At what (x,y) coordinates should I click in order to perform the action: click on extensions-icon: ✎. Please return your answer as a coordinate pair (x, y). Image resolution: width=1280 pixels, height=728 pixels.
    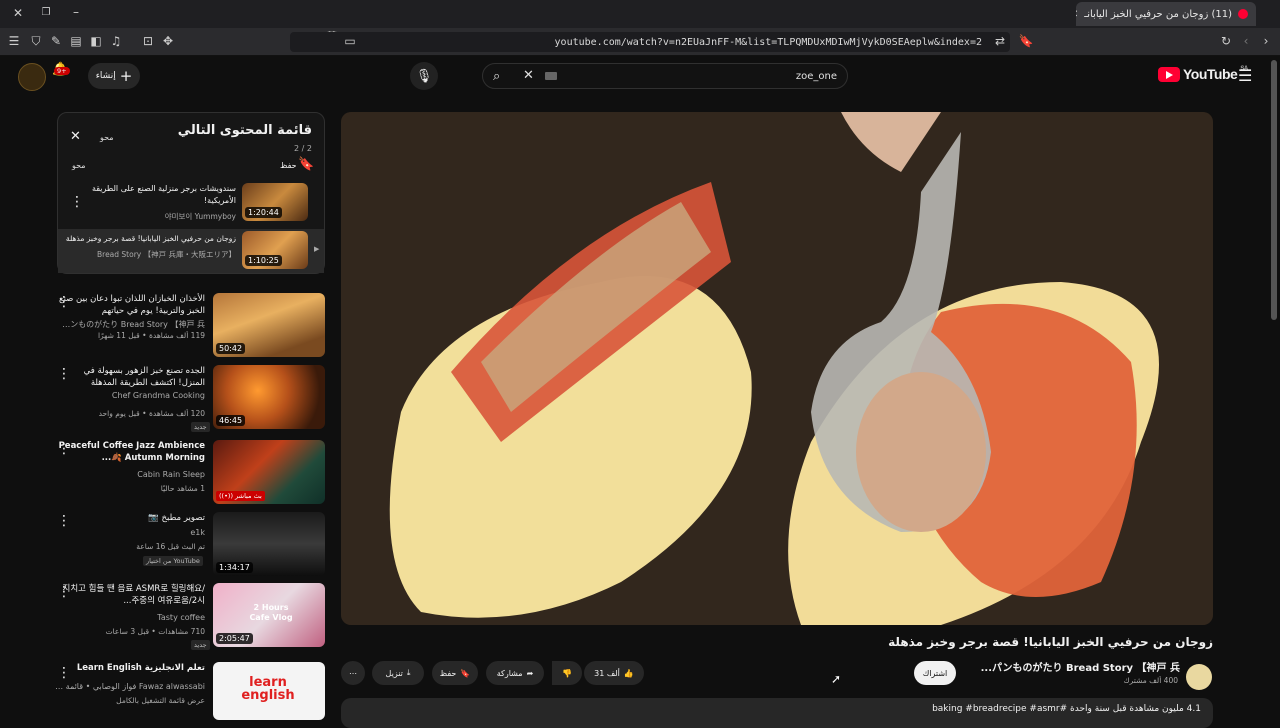
    Looking at the image, I should click on (56, 42).